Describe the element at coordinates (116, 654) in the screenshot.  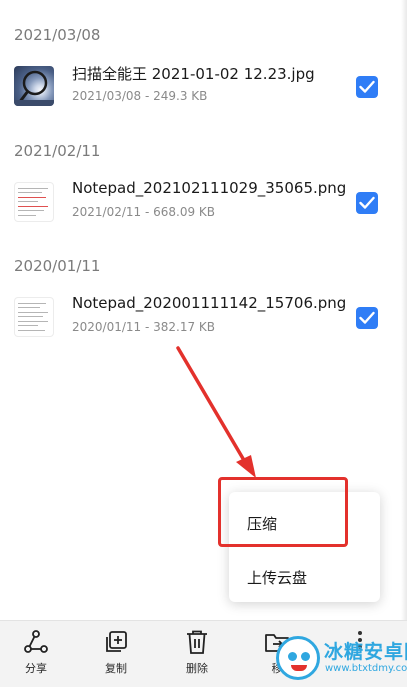
I see `copy-button: 复制` at that location.